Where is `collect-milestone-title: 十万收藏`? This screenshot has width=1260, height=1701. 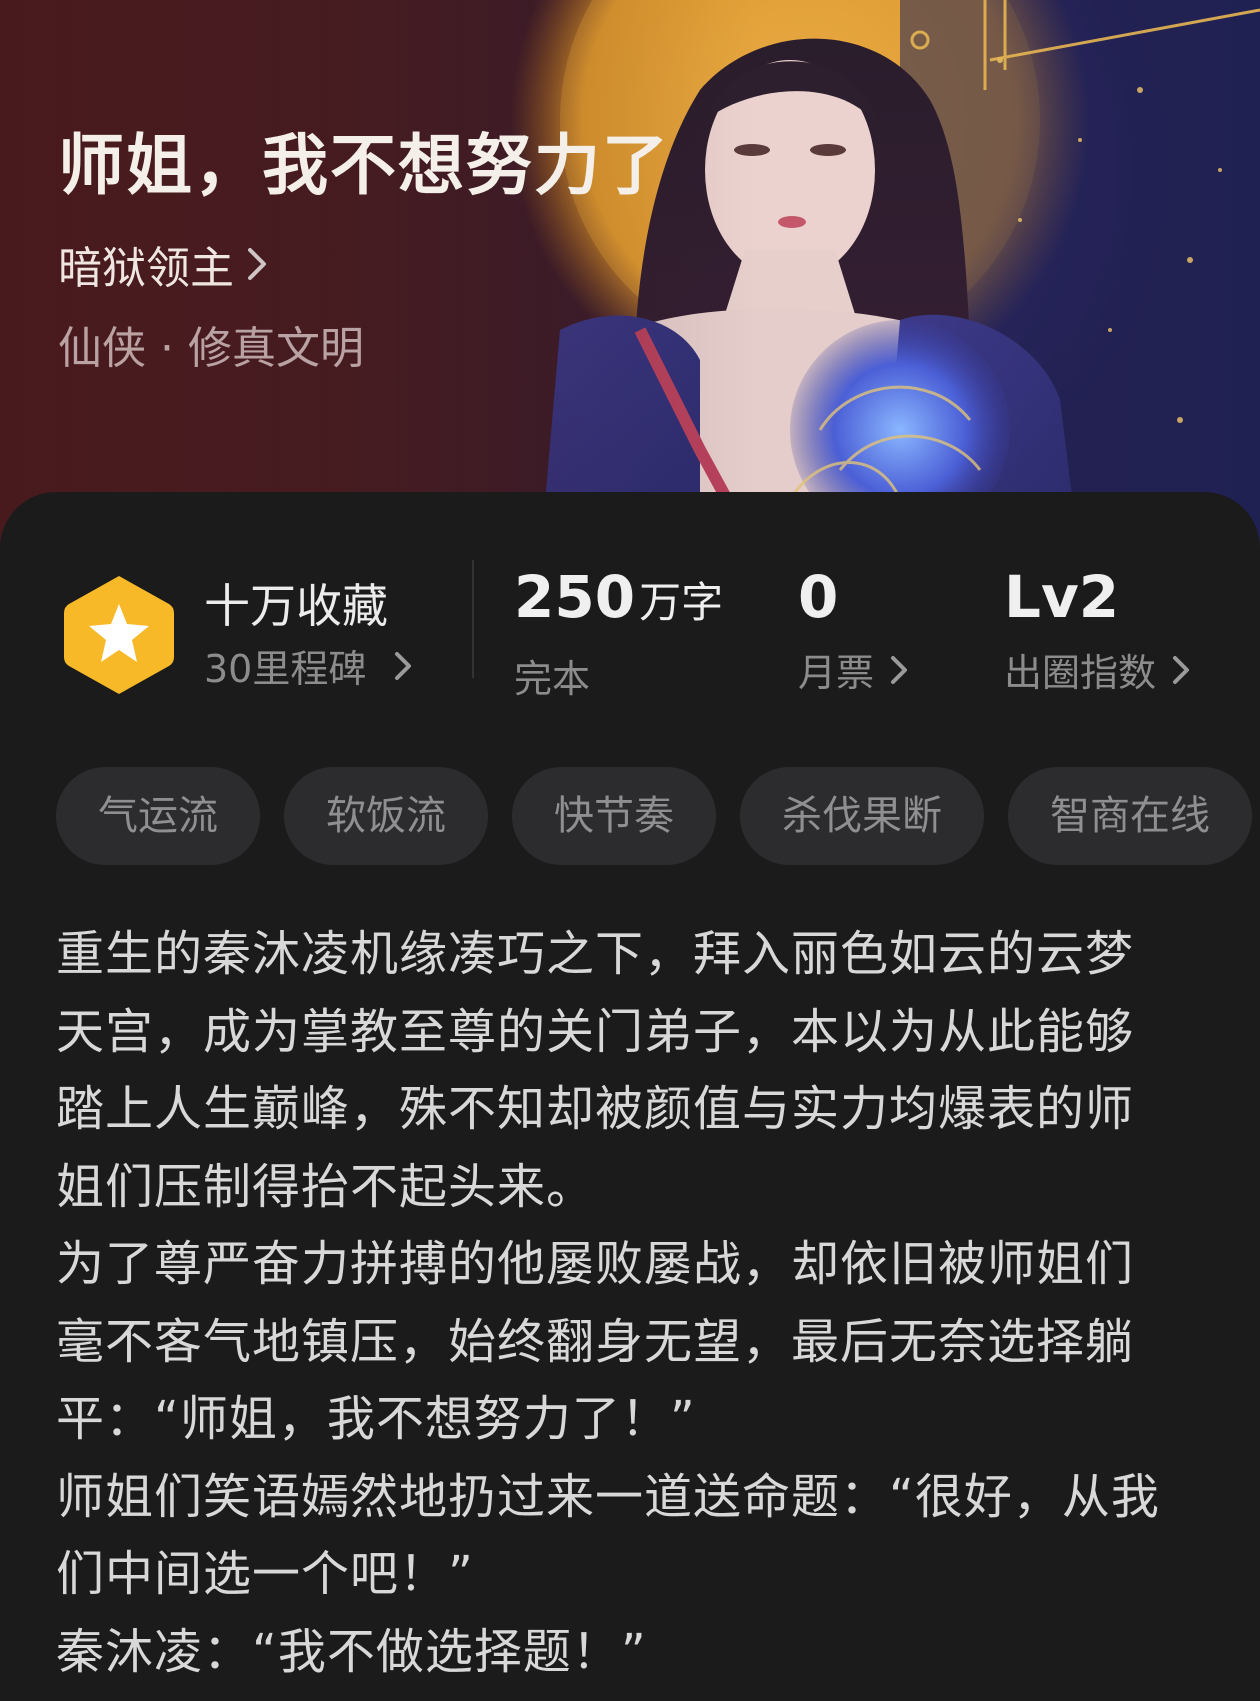
collect-milestone-title: 十万收藏 is located at coordinates (296, 606).